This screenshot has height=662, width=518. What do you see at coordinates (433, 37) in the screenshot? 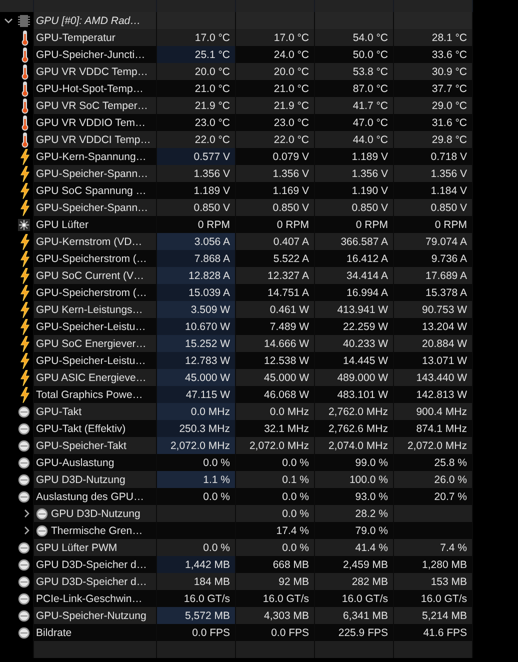
I see `table-cell: 28.1 °C` at bounding box center [433, 37].